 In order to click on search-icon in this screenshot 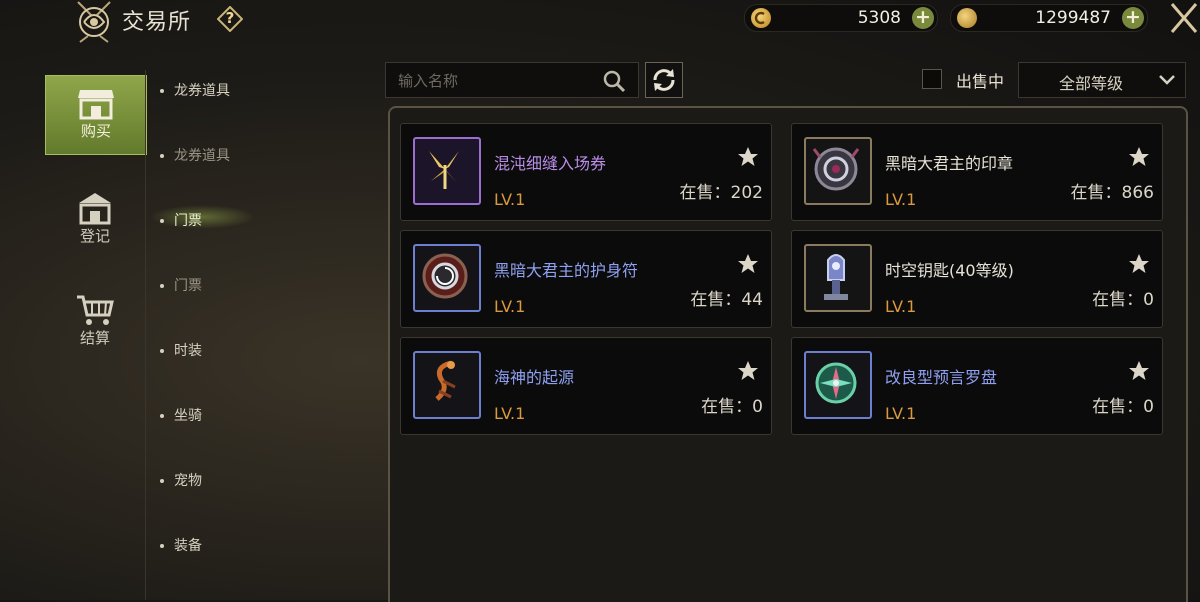, I will do `click(614, 81)`.